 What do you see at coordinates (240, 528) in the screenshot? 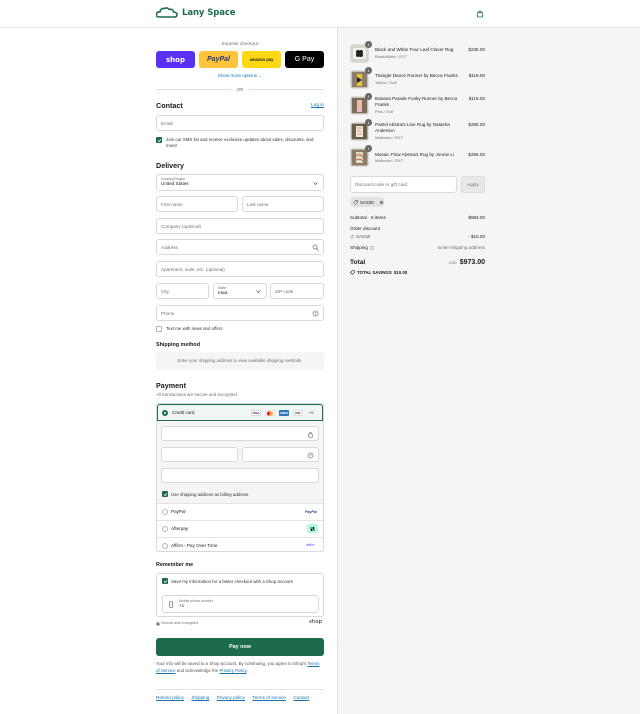
I see `afterpay-option: Afterpay` at bounding box center [240, 528].